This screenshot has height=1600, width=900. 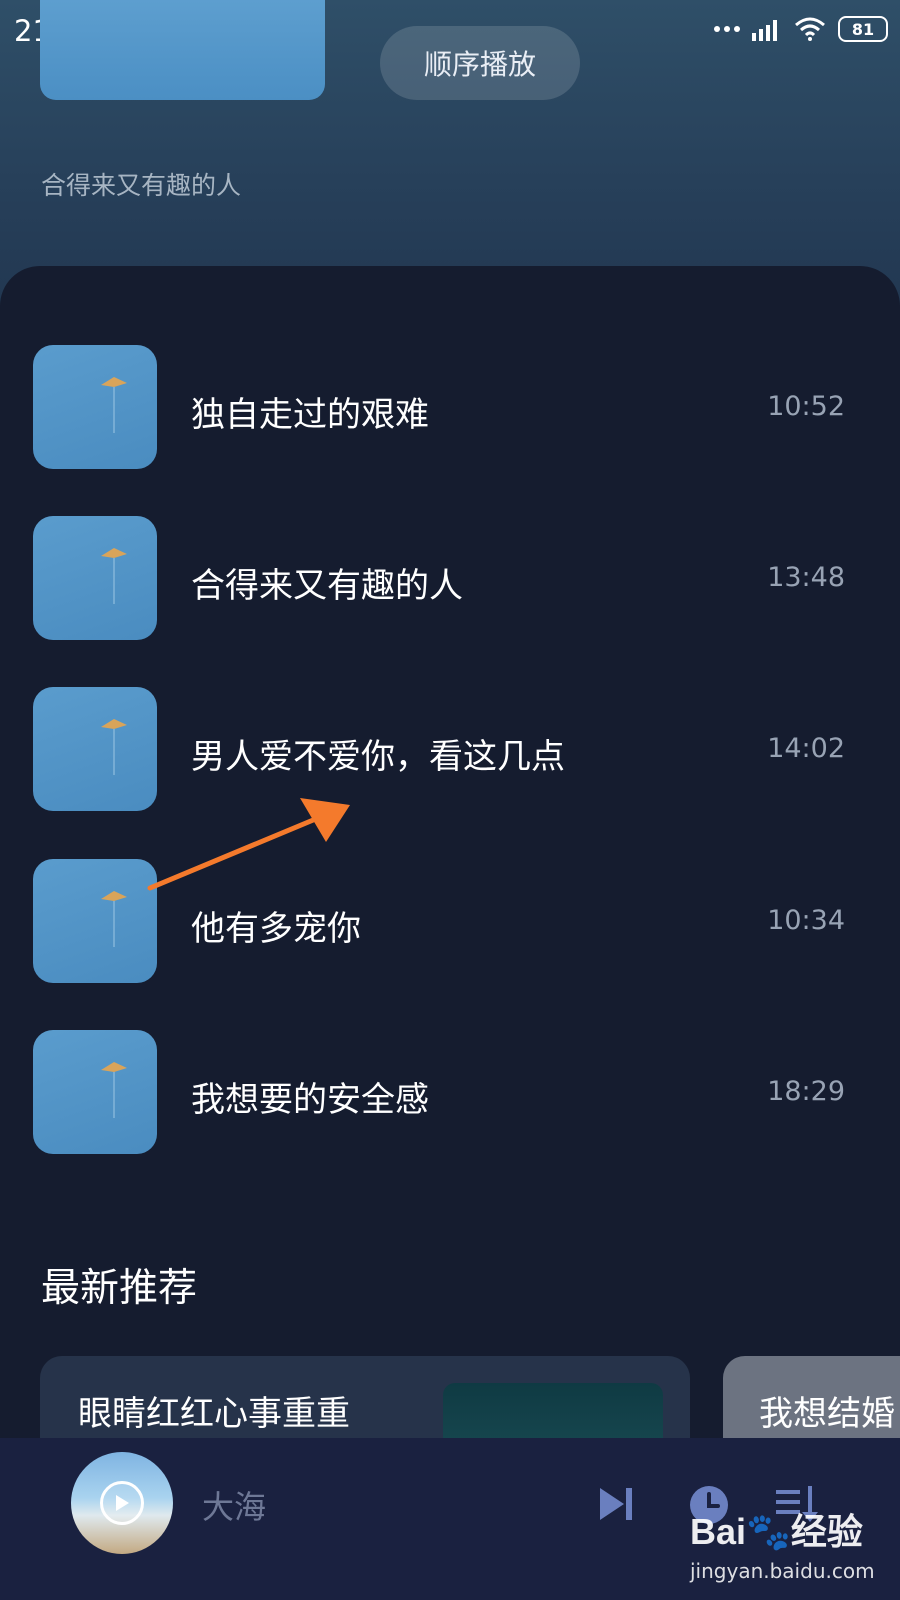 I want to click on play-order-button: 顺序播放, so click(x=480, y=63).